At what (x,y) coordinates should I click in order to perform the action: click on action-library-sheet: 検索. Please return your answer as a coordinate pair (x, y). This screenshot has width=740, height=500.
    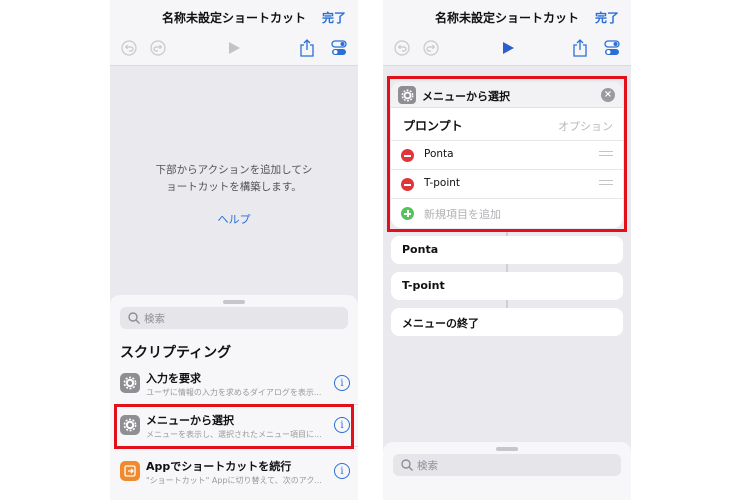
    Looking at the image, I should click on (507, 471).